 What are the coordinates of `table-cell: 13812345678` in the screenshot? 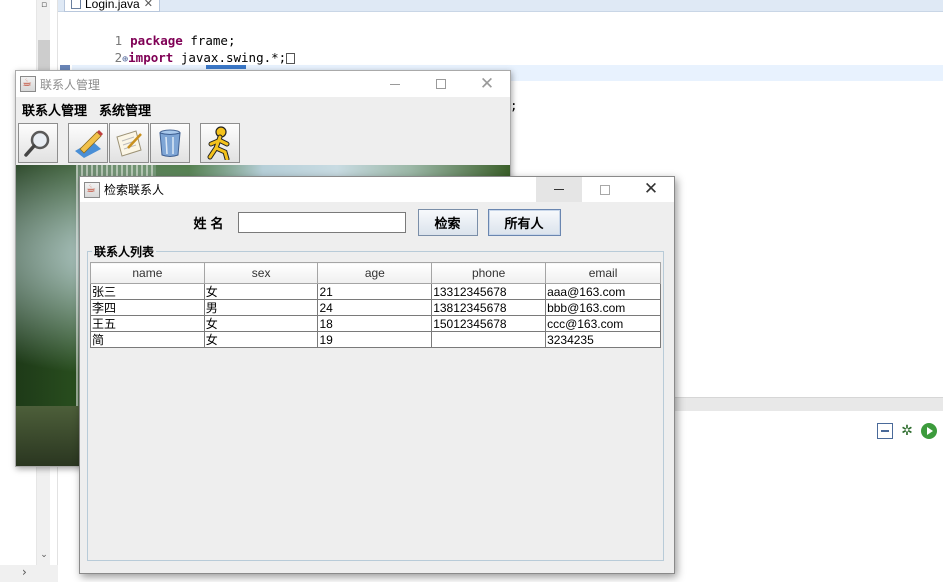 It's located at (489, 307).